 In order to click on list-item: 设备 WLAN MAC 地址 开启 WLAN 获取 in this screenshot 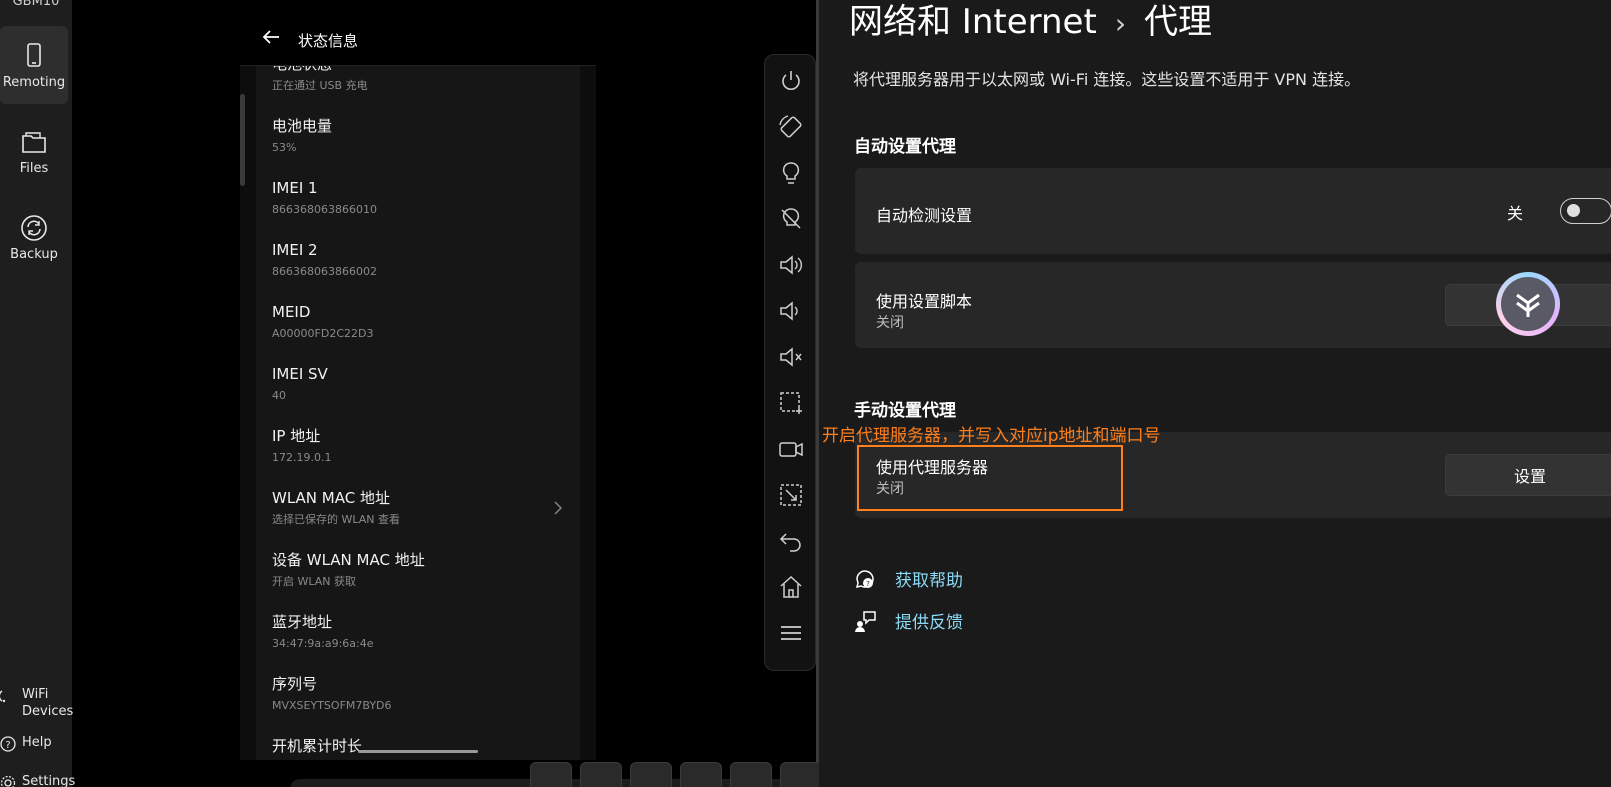, I will do `click(422, 570)`.